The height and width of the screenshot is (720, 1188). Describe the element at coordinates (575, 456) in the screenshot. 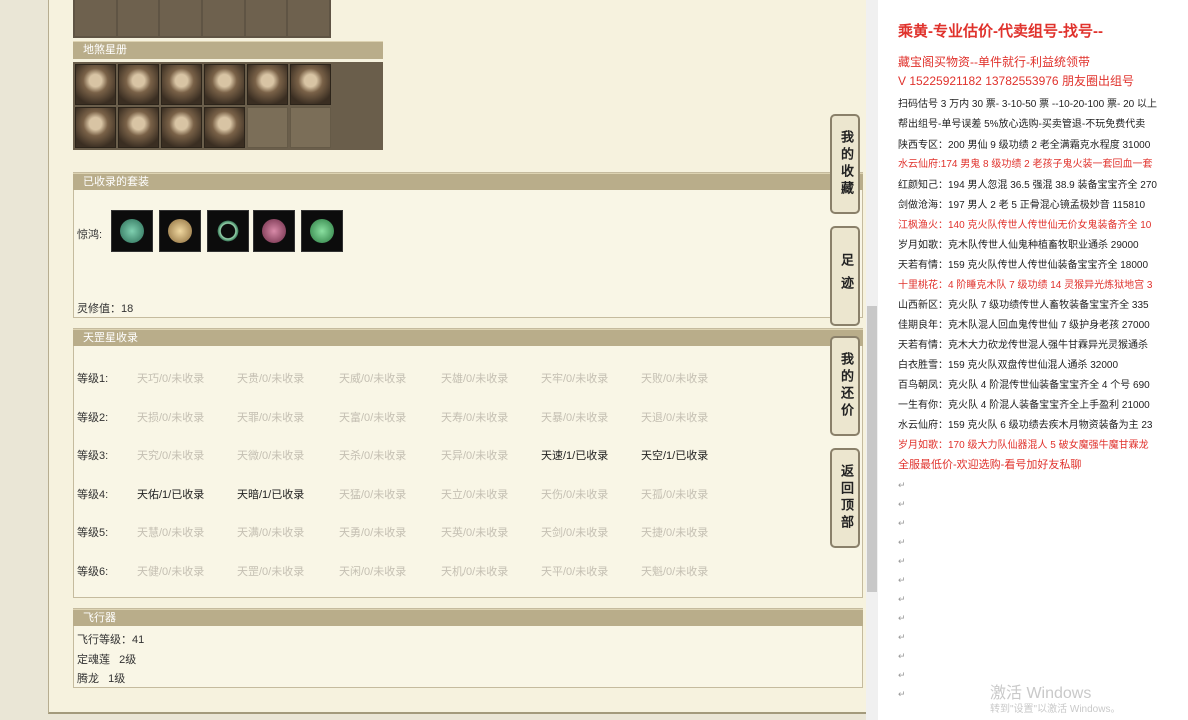

I see `tiangang-star-cell: 天速/1/已收录` at that location.